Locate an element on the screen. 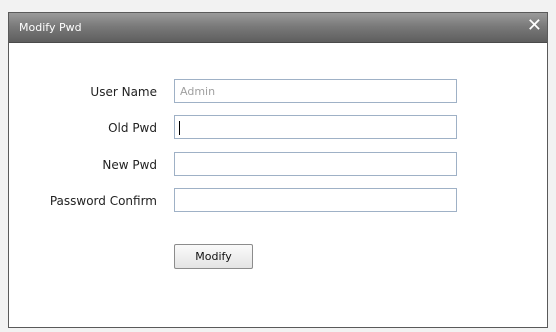 This screenshot has height=332, width=556. close-icon: ✕ is located at coordinates (534, 26).